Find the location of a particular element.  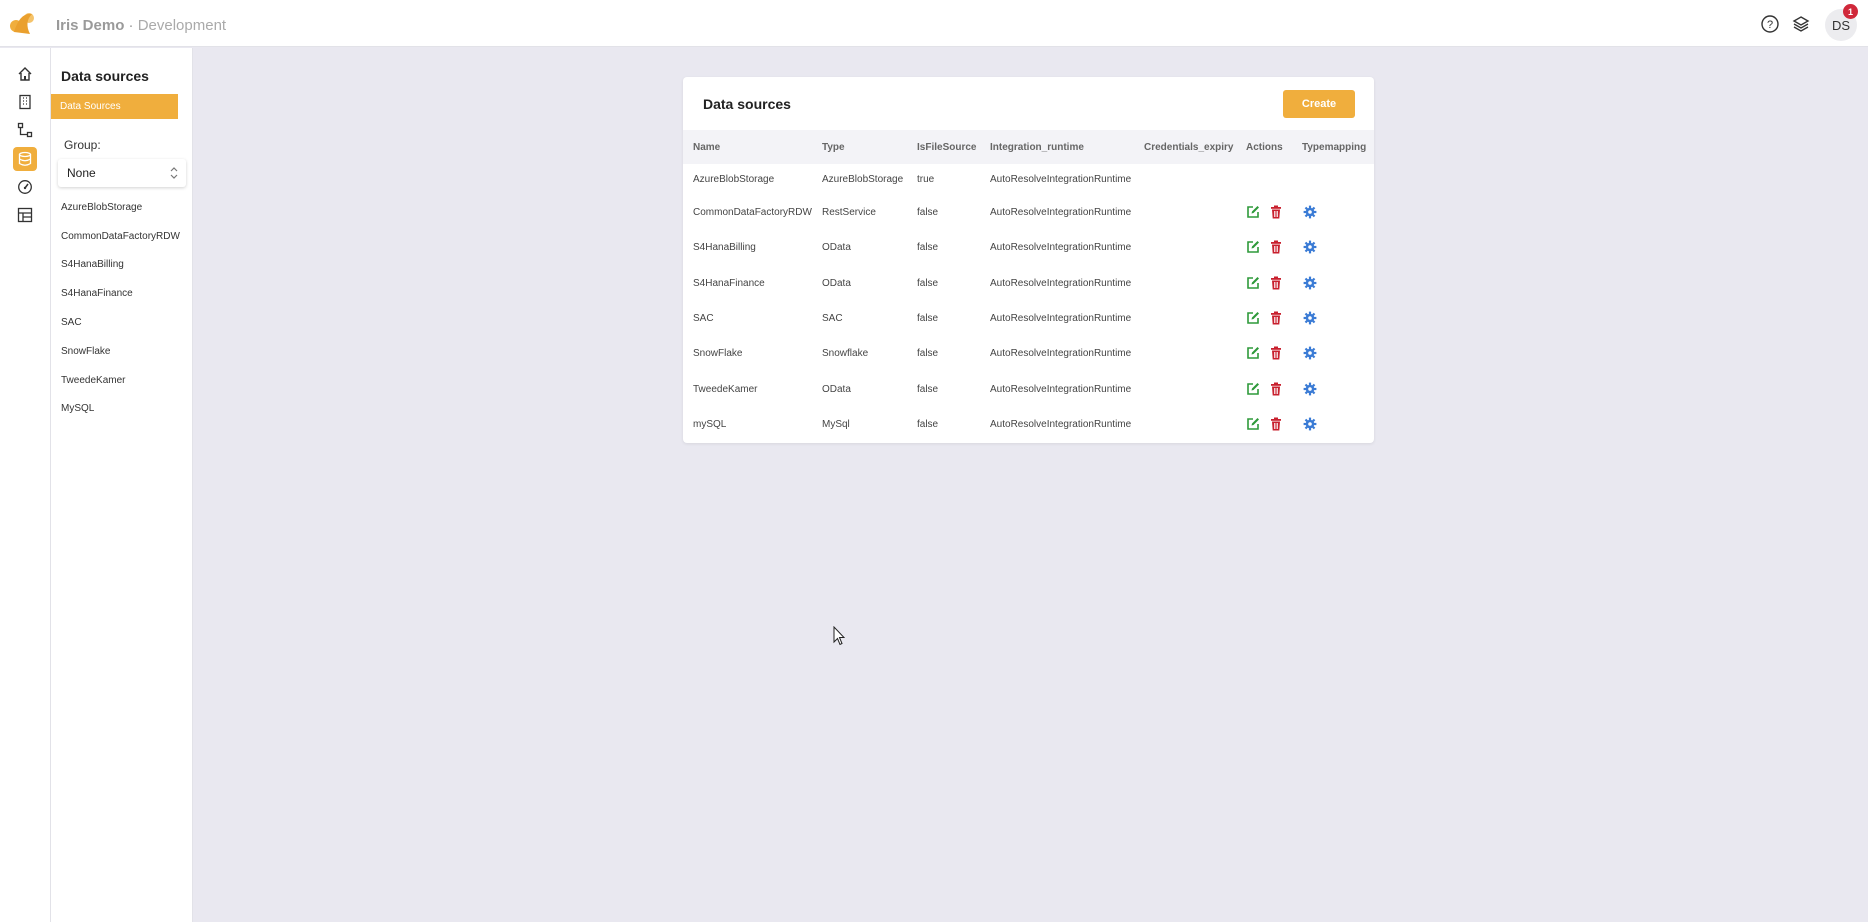

column-header-typemapping: Typemapping is located at coordinates (1334, 147).